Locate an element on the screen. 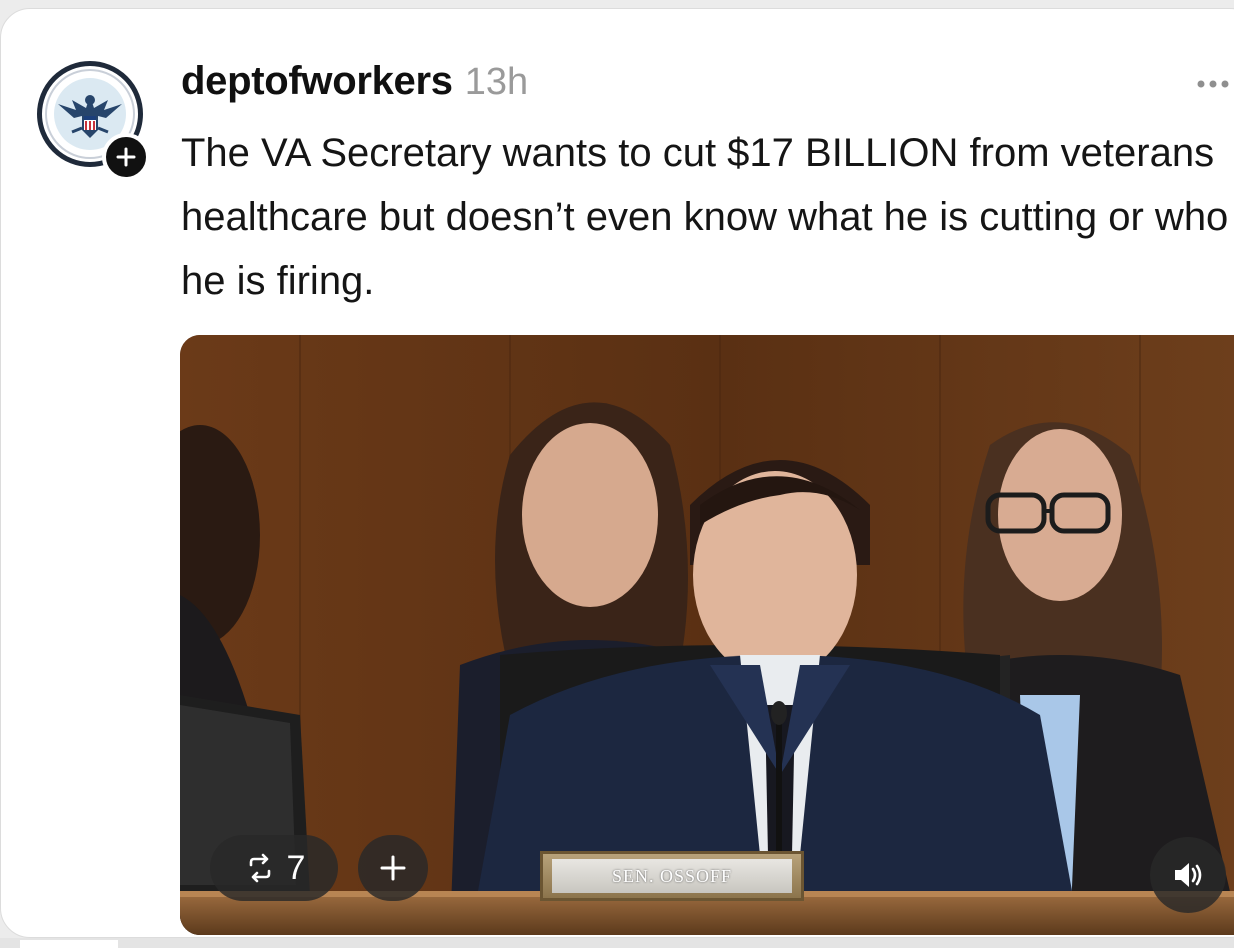 Image resolution: width=1234 pixels, height=948 pixels. speaker-icon is located at coordinates (1188, 875).